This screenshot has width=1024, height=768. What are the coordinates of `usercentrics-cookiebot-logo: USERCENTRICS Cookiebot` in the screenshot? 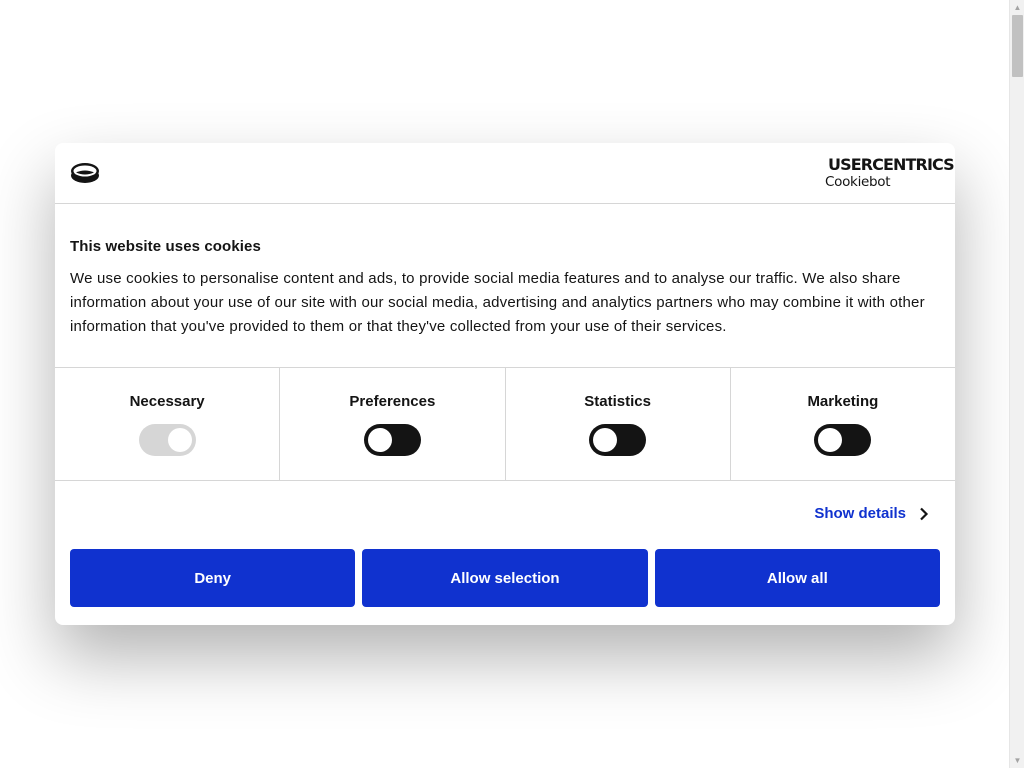 It's located at (890, 174).